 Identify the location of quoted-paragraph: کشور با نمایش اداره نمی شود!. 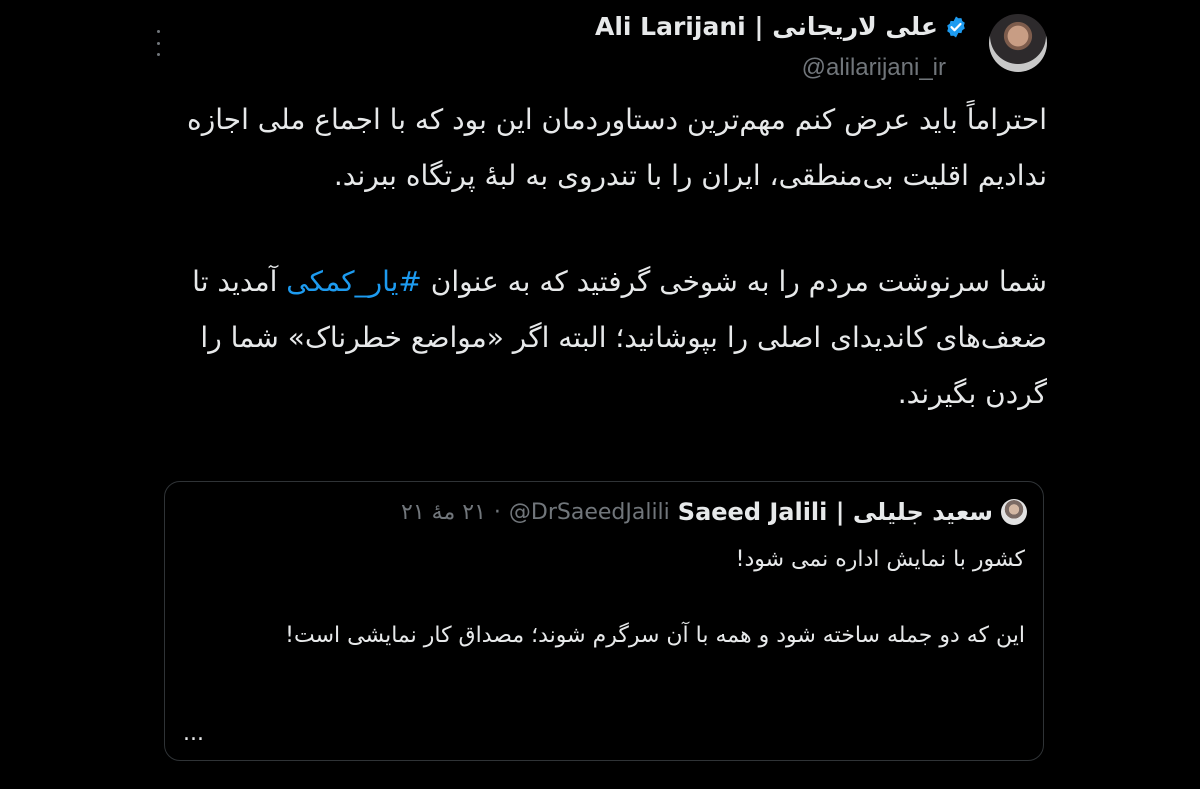
(880, 559).